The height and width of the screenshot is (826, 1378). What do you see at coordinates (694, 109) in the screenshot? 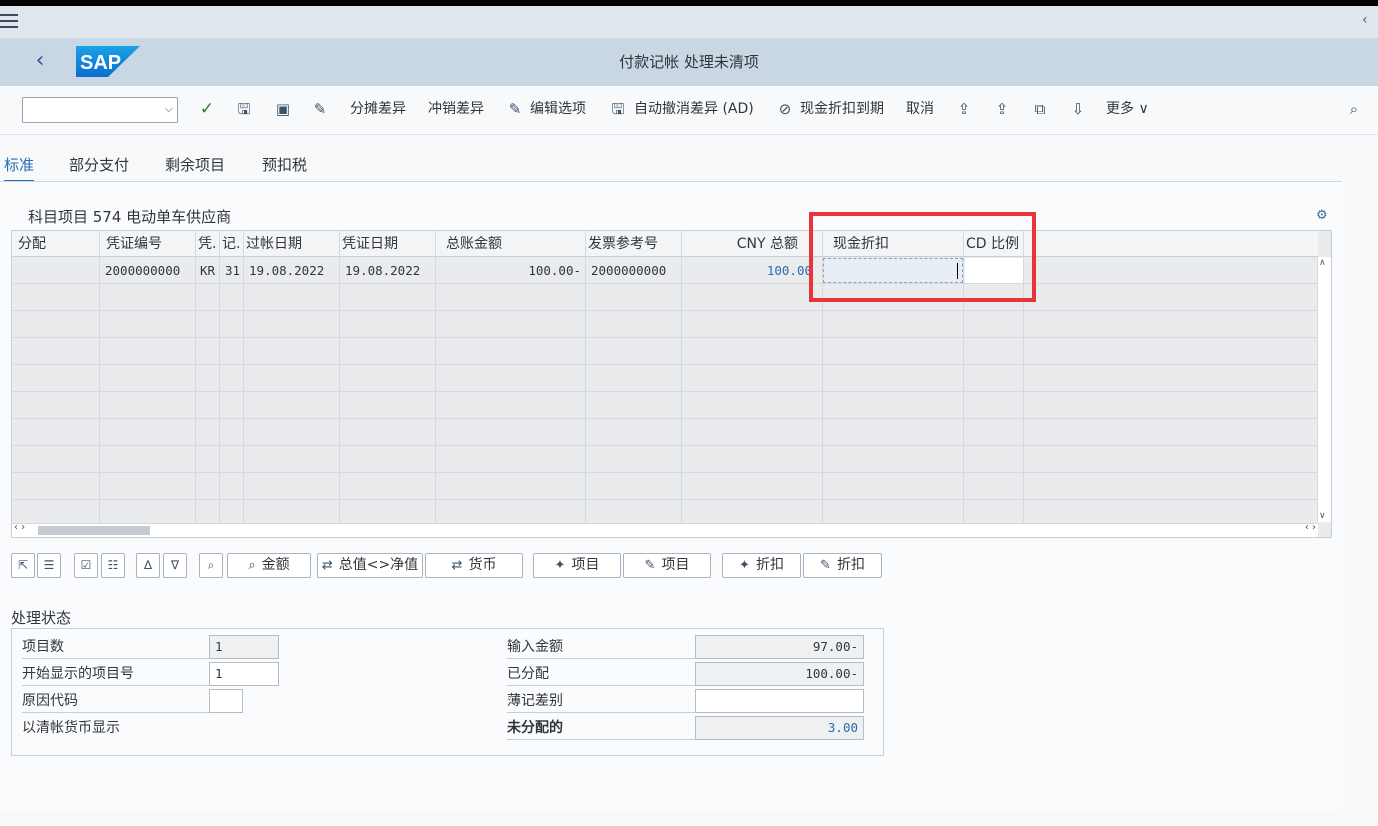
I see `auto-write-off-button: 自动撤消差异 (AD)` at bounding box center [694, 109].